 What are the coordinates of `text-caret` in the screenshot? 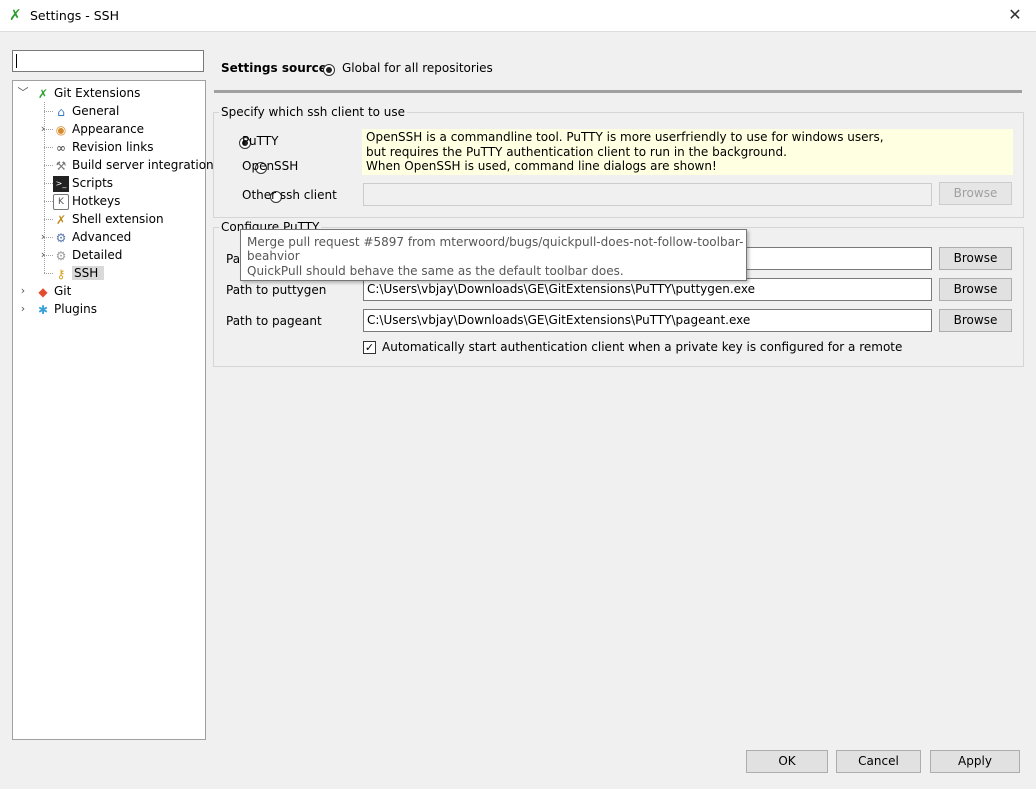 It's located at (16, 61).